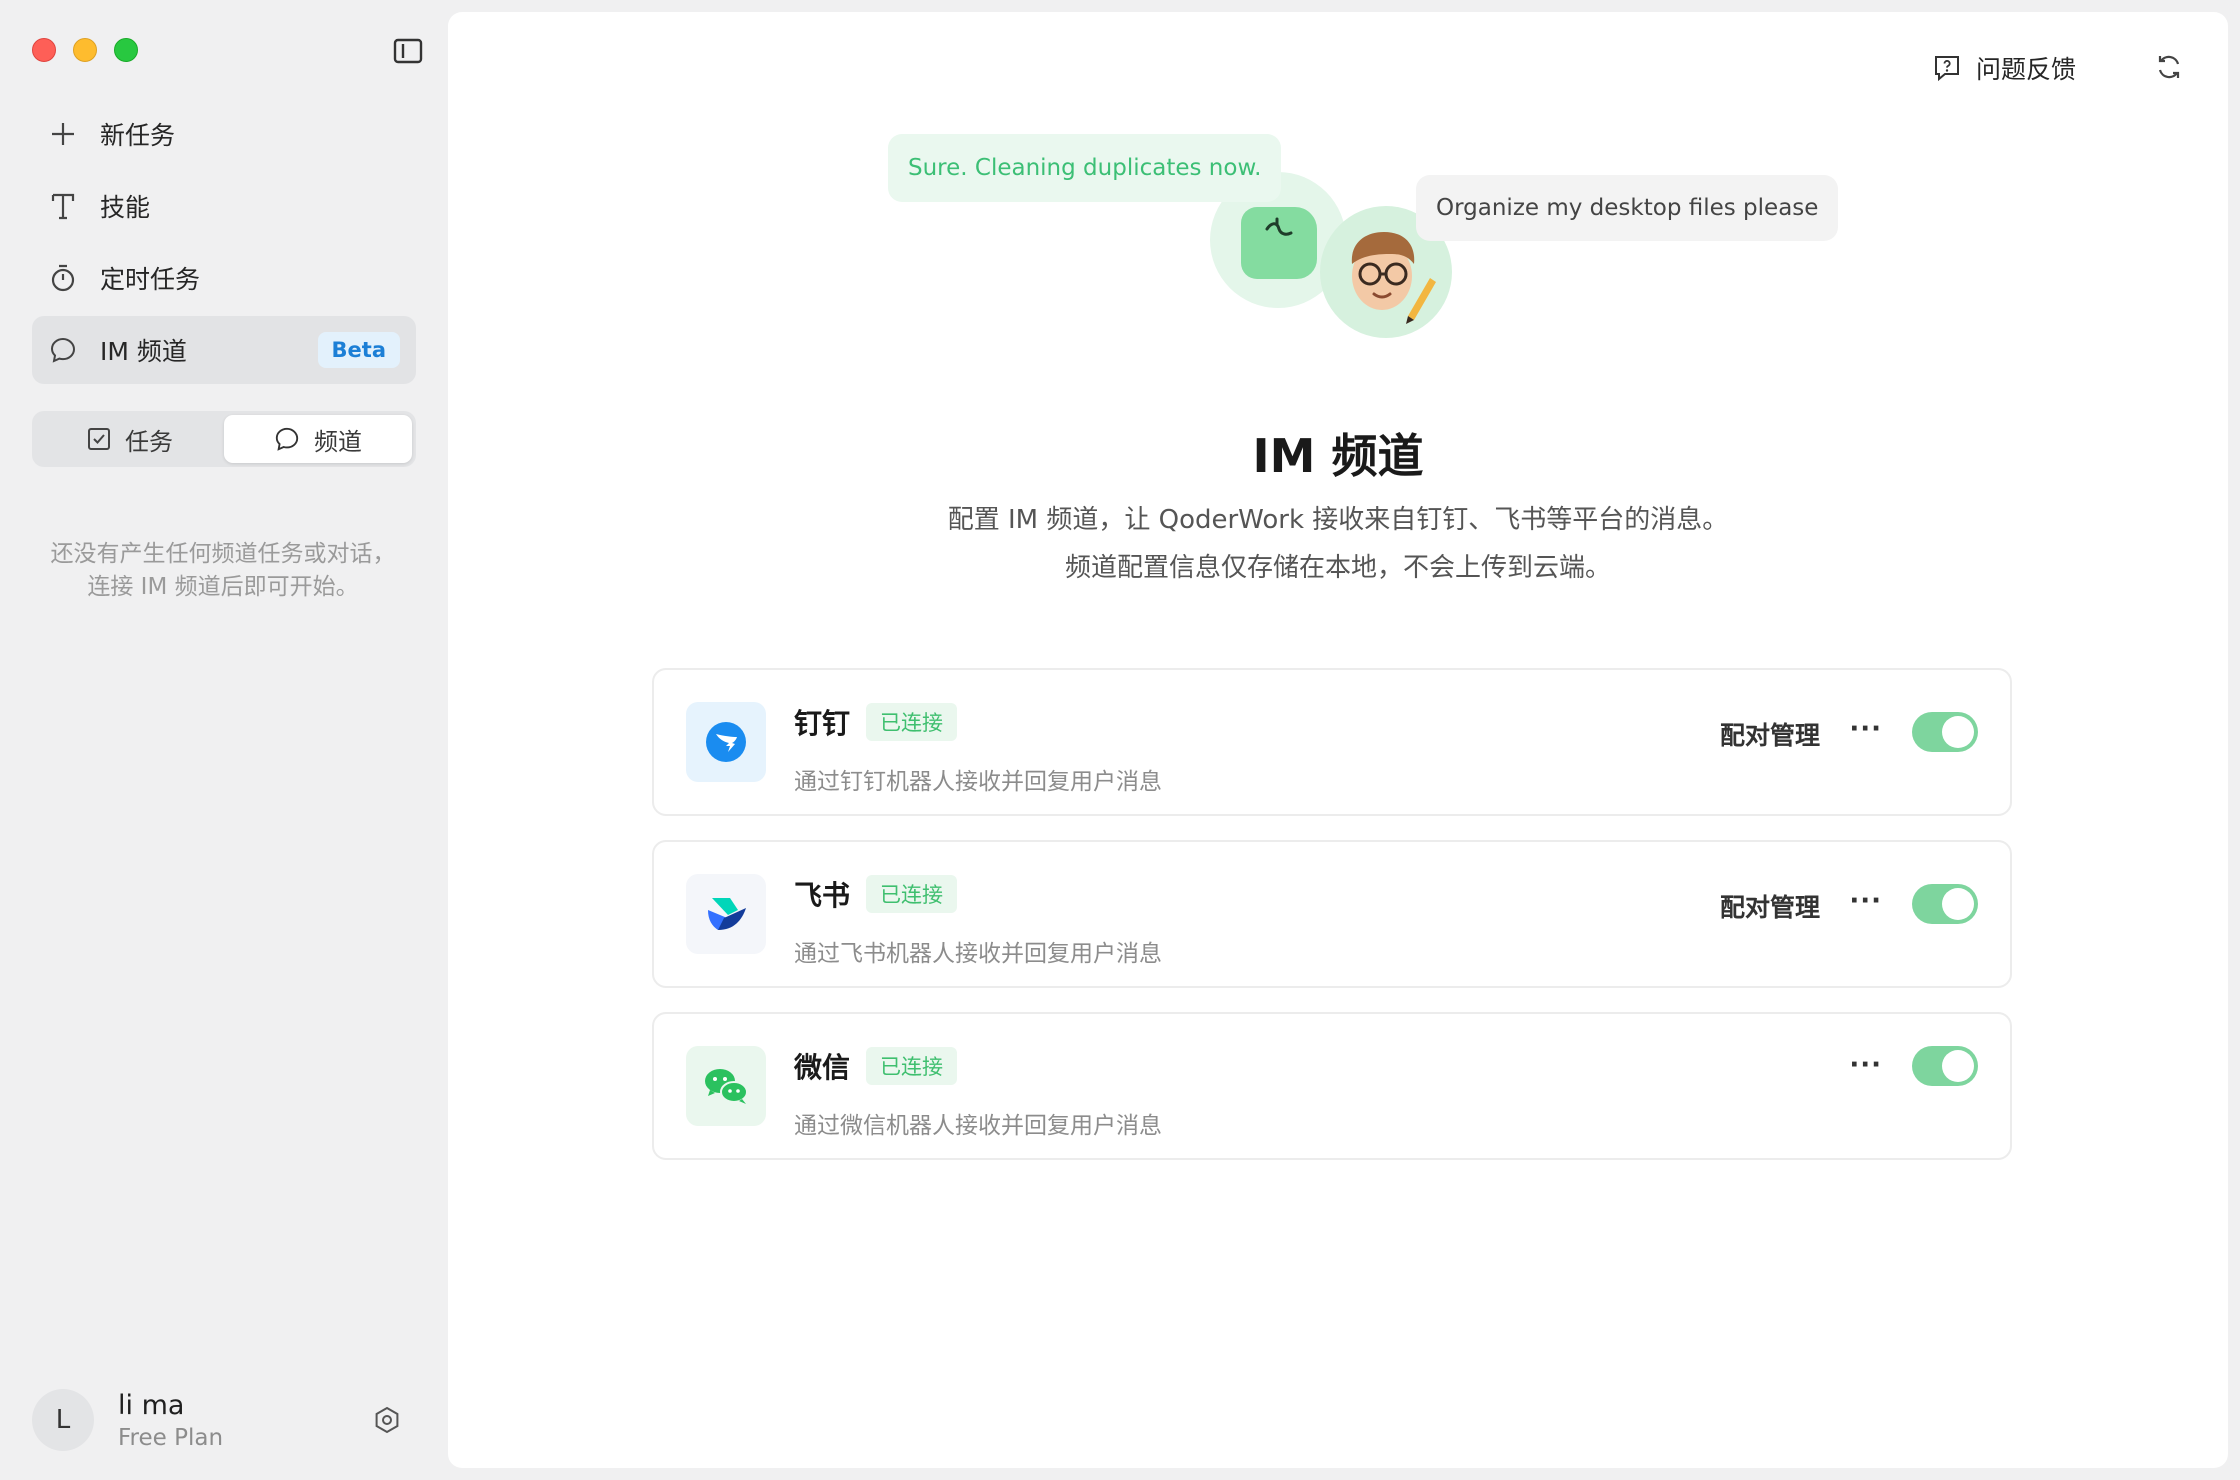 The image size is (2240, 1480). What do you see at coordinates (338, 441) in the screenshot?
I see `tab-channels-label: 频道` at bounding box center [338, 441].